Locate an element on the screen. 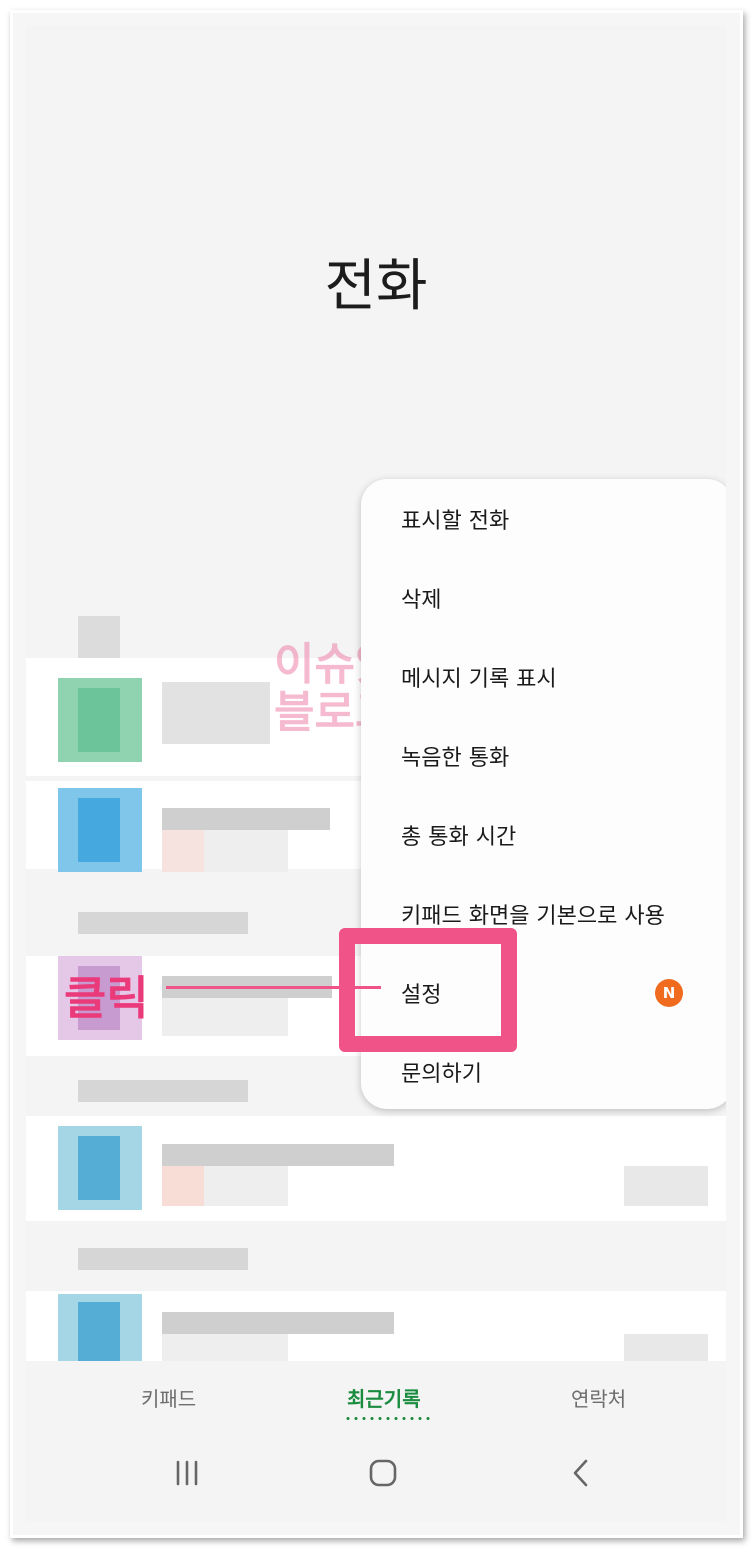 The width and height of the screenshot is (755, 1551). menu-item-total-call-time: 총 통화 시간 is located at coordinates (458, 835).